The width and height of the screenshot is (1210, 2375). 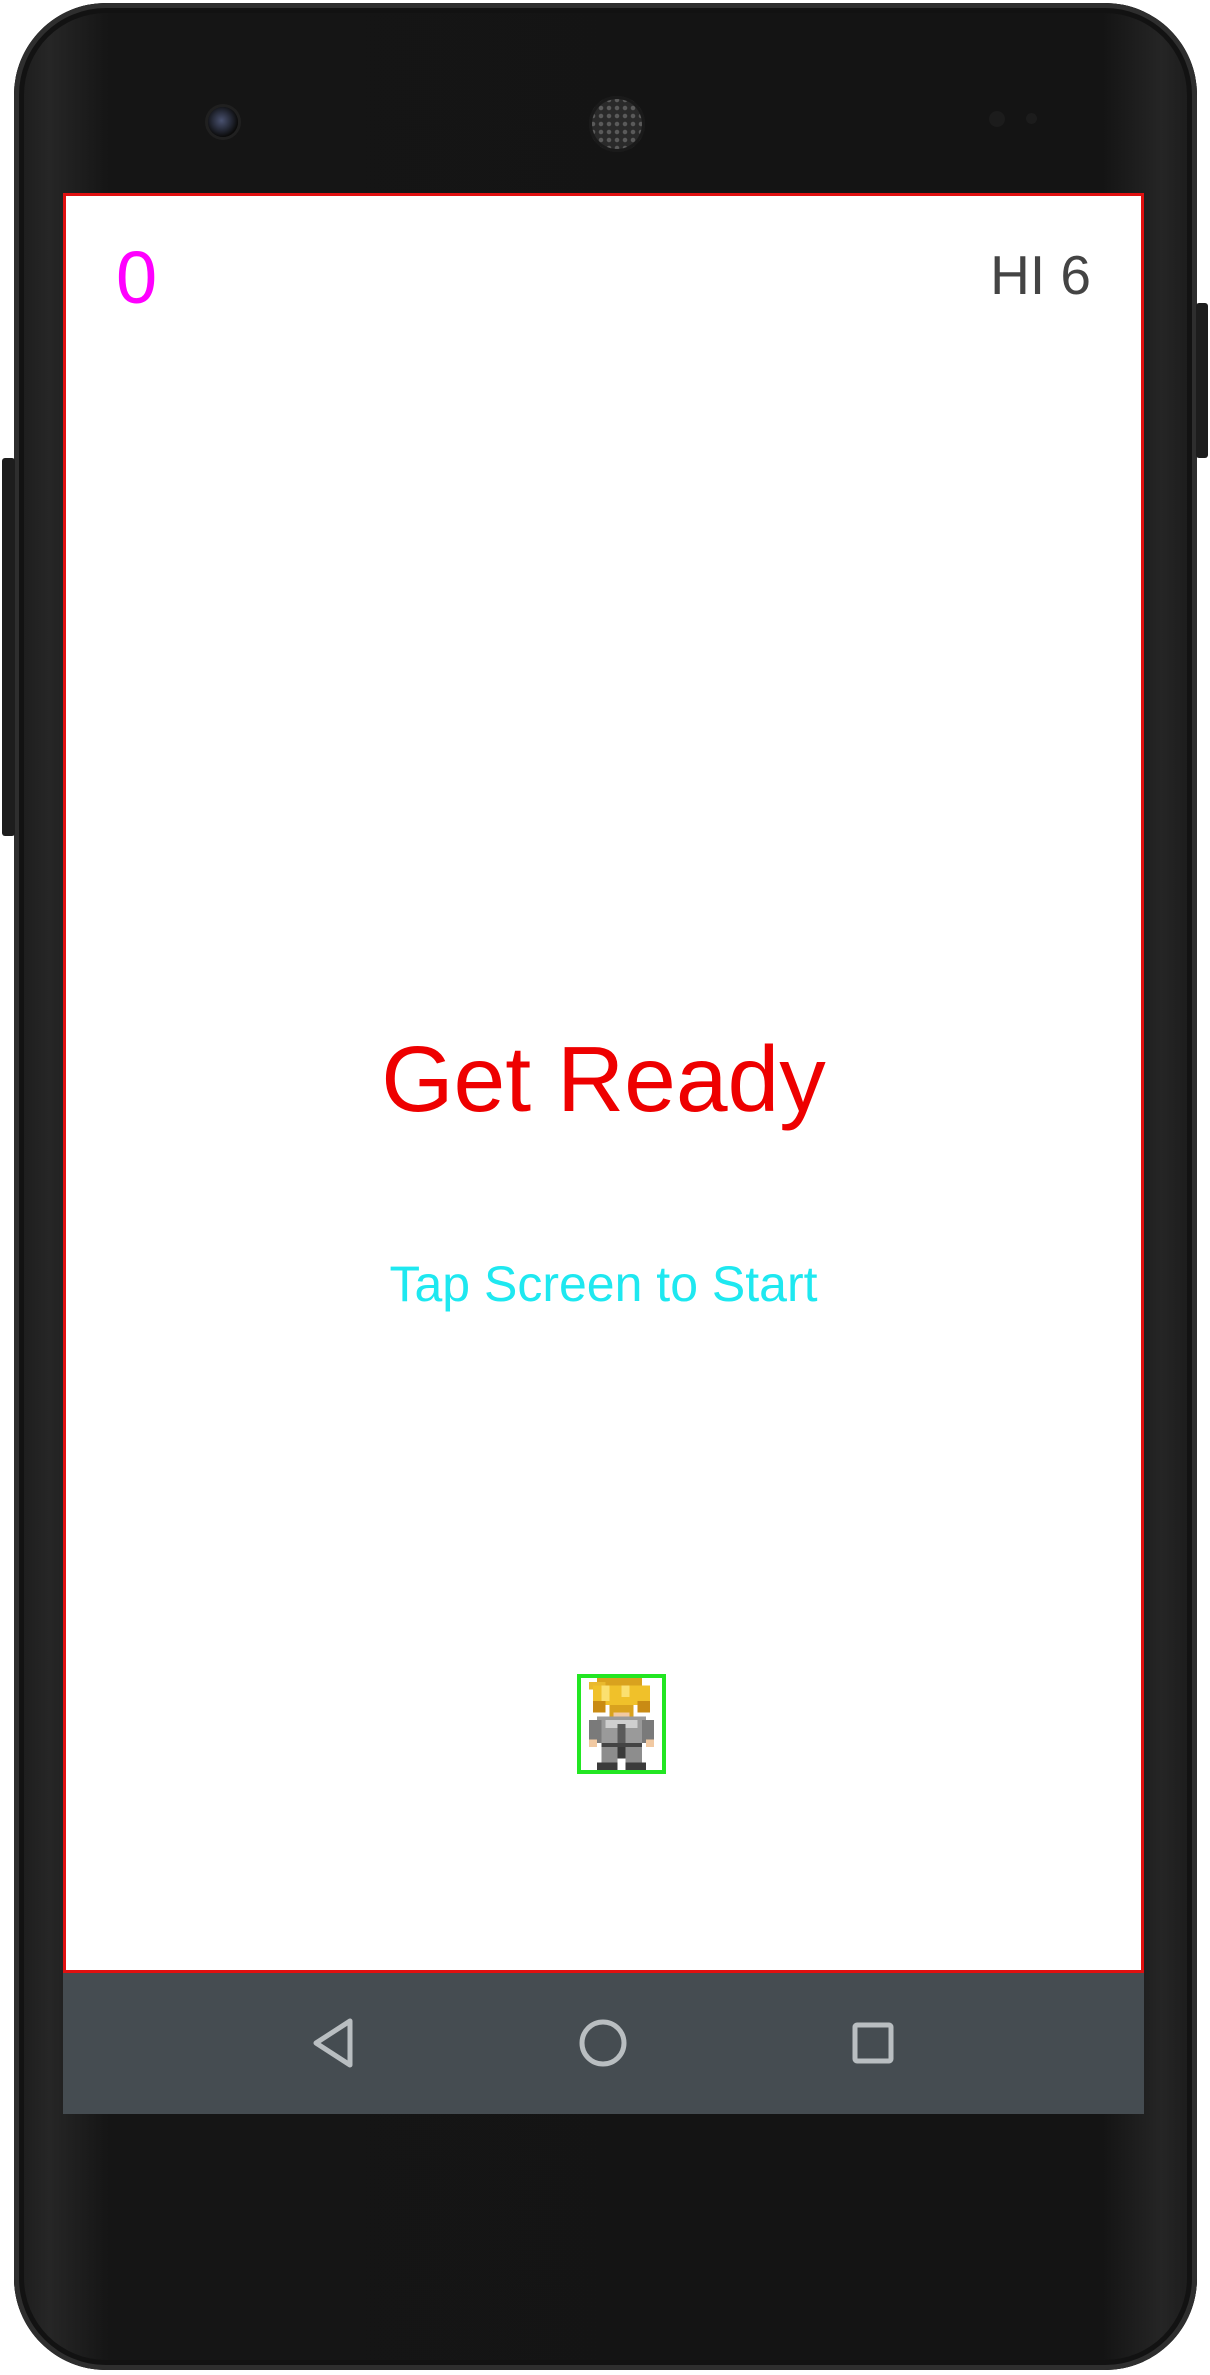 I want to click on power-button, so click(x=1202, y=380).